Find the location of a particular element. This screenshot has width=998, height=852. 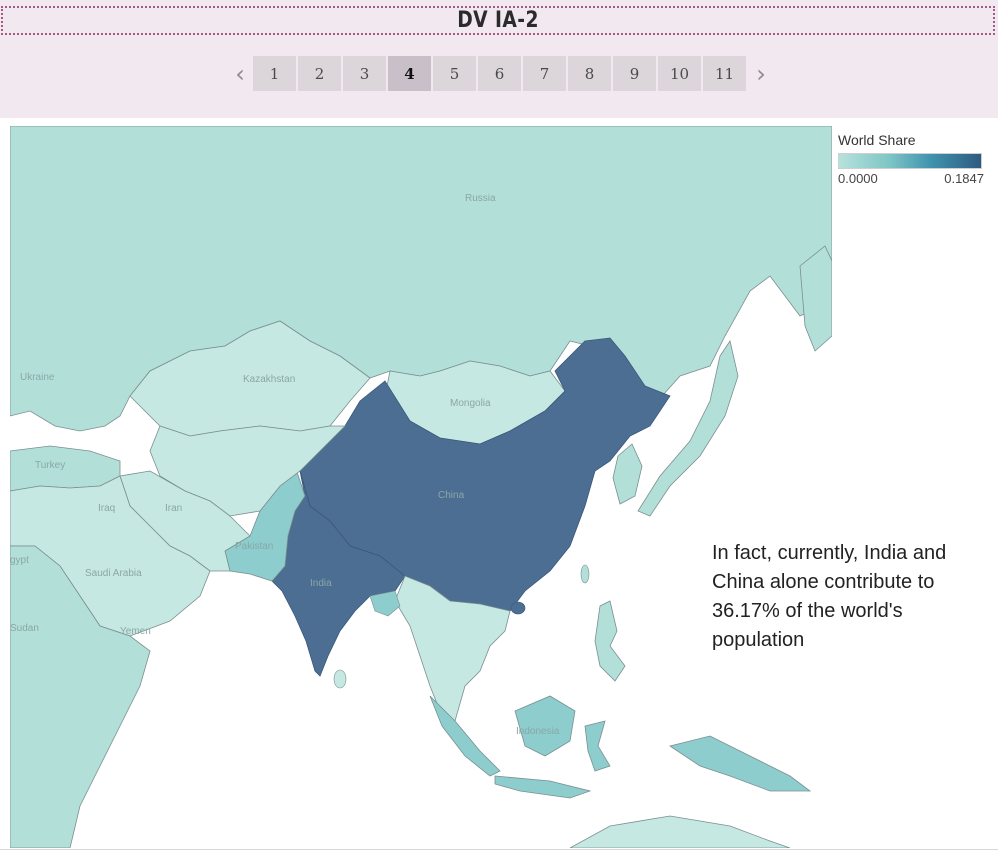

chevron-left-icon: ‹ is located at coordinates (240, 73).